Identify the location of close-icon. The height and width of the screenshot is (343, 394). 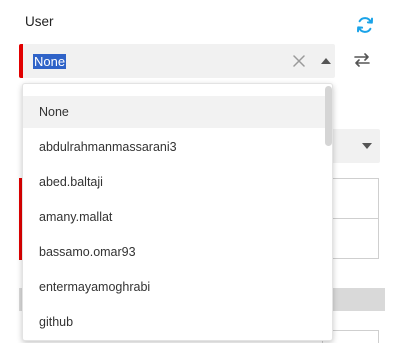
(299, 61).